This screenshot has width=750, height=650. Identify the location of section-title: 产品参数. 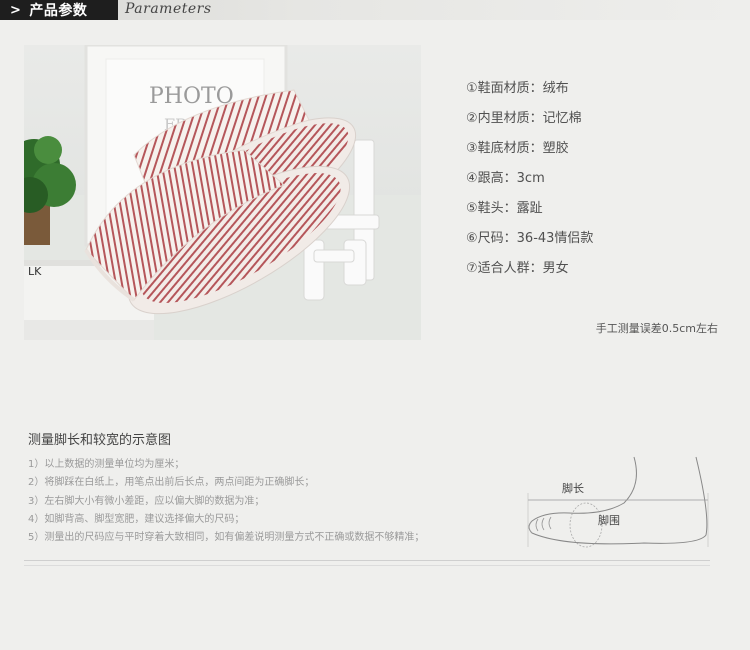
(58, 11).